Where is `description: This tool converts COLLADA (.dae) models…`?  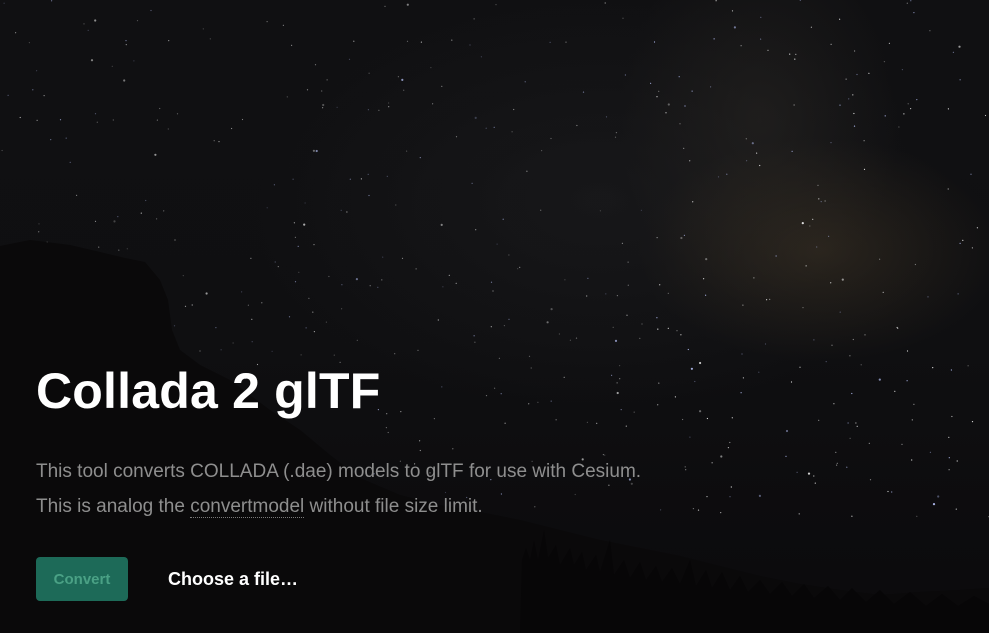 description: This tool converts COLLADA (.dae) models… is located at coordinates (338, 489).